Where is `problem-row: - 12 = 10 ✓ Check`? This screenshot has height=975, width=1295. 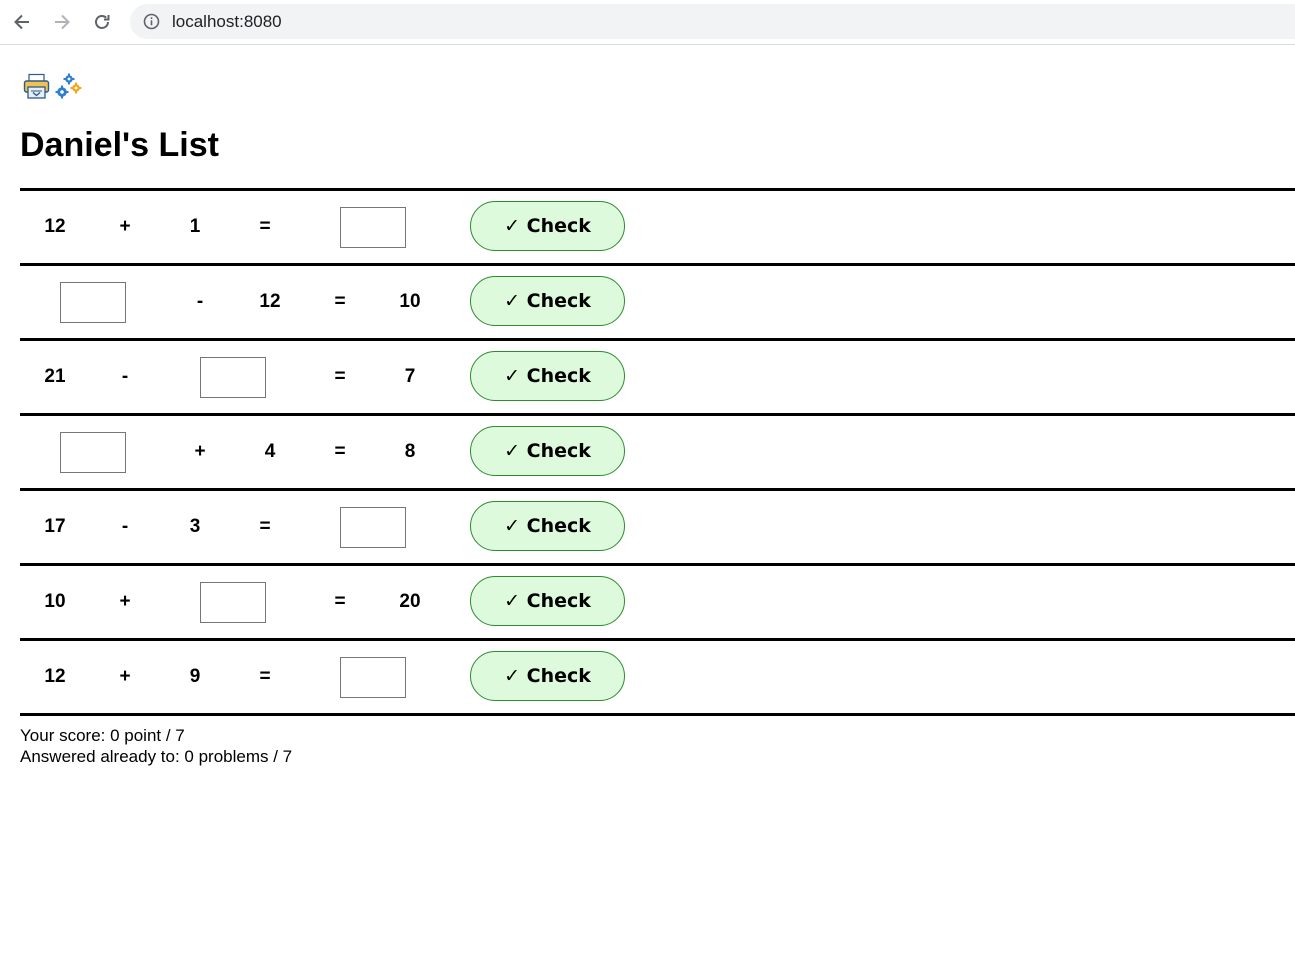
problem-row: - 12 = 10 ✓ Check is located at coordinates (657, 300).